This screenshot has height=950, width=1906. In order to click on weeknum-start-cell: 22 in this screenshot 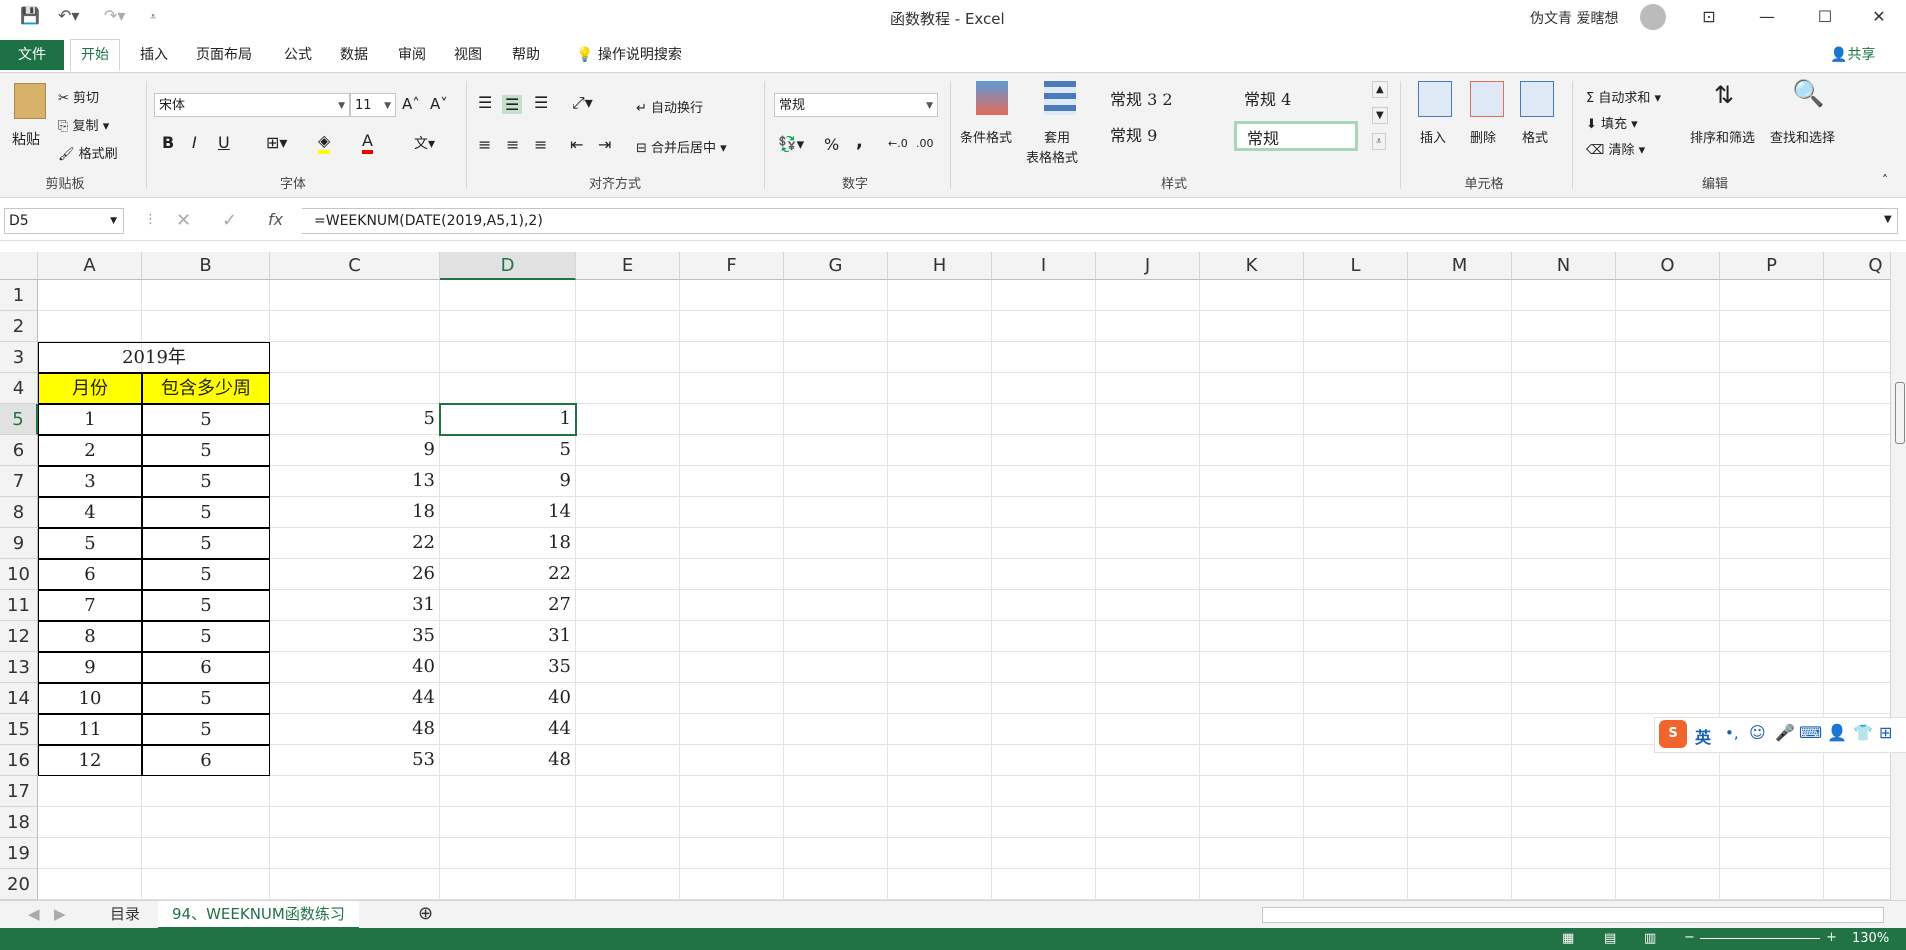, I will do `click(508, 574)`.